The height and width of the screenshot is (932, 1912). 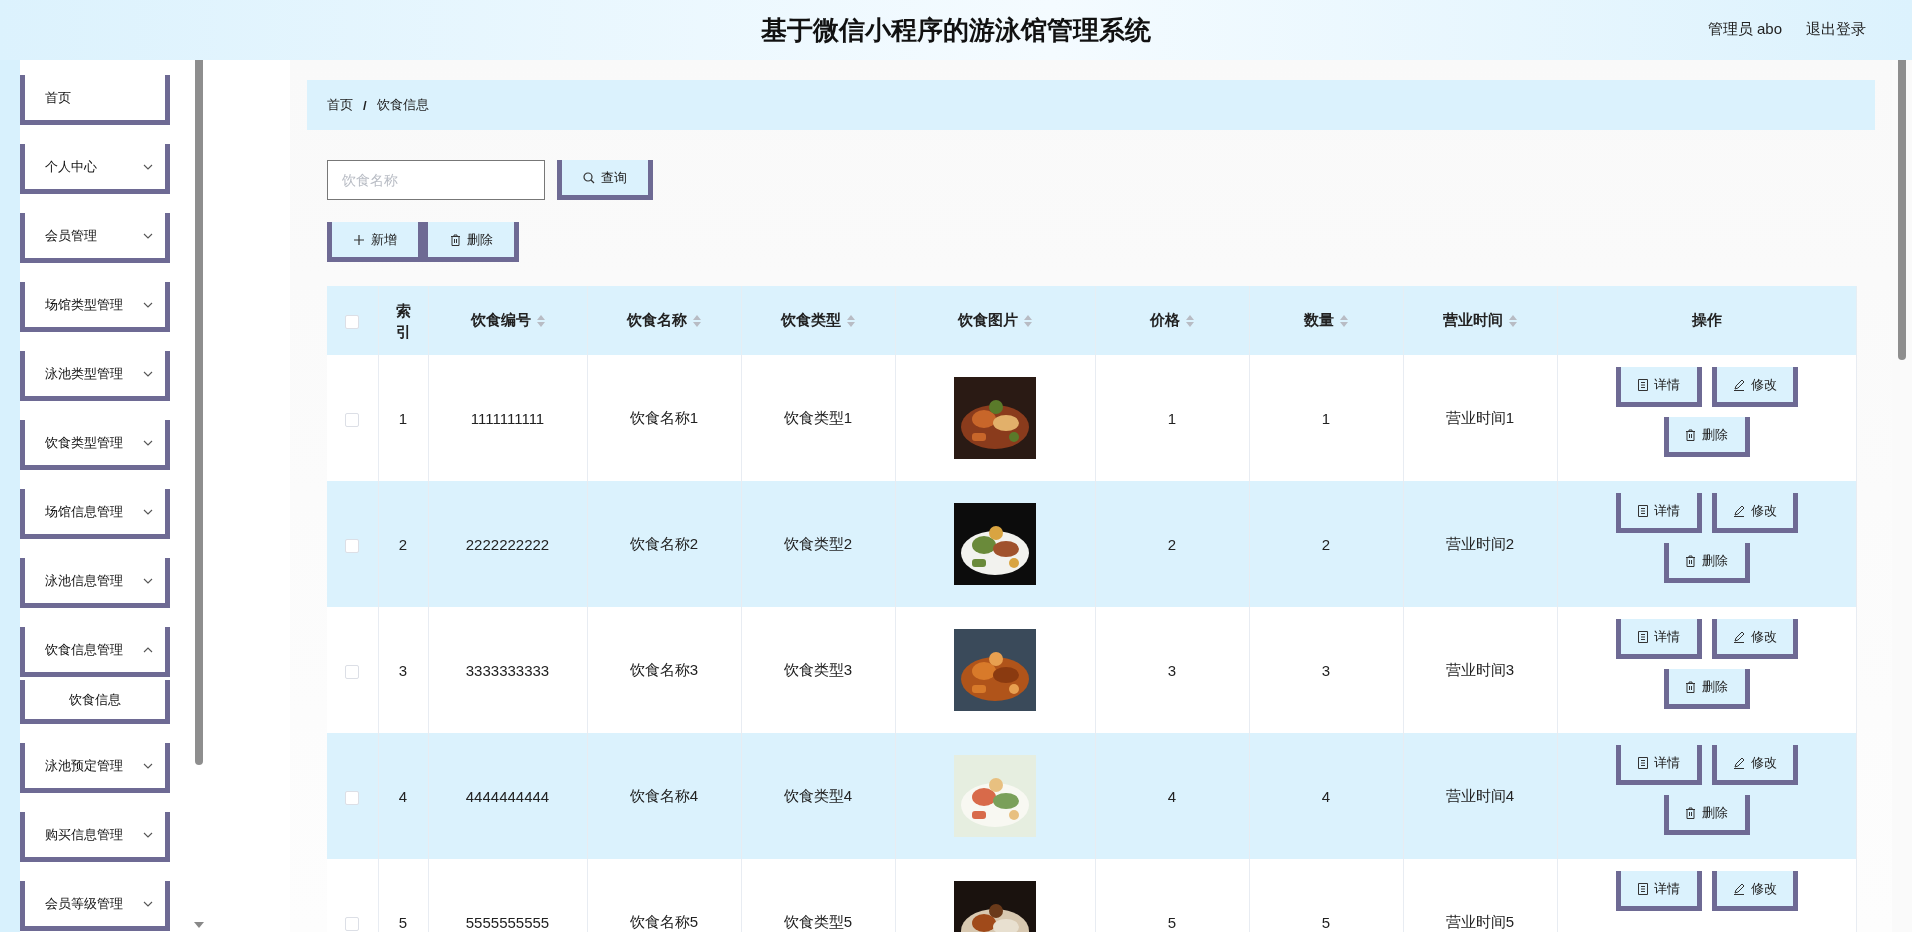 I want to click on sidebar-item: 场馆类型管理, so click(x=95, y=307).